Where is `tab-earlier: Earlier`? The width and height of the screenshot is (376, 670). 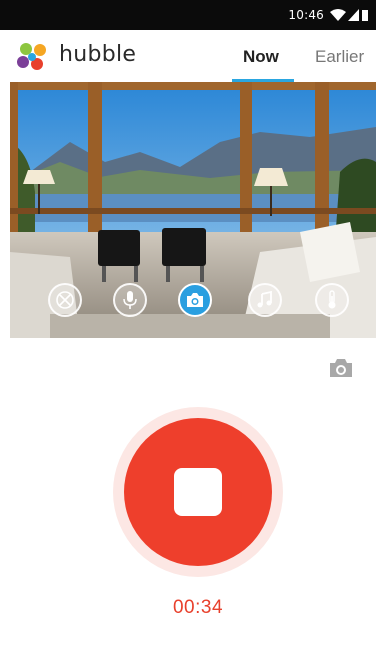
tab-earlier: Earlier is located at coordinates (339, 57).